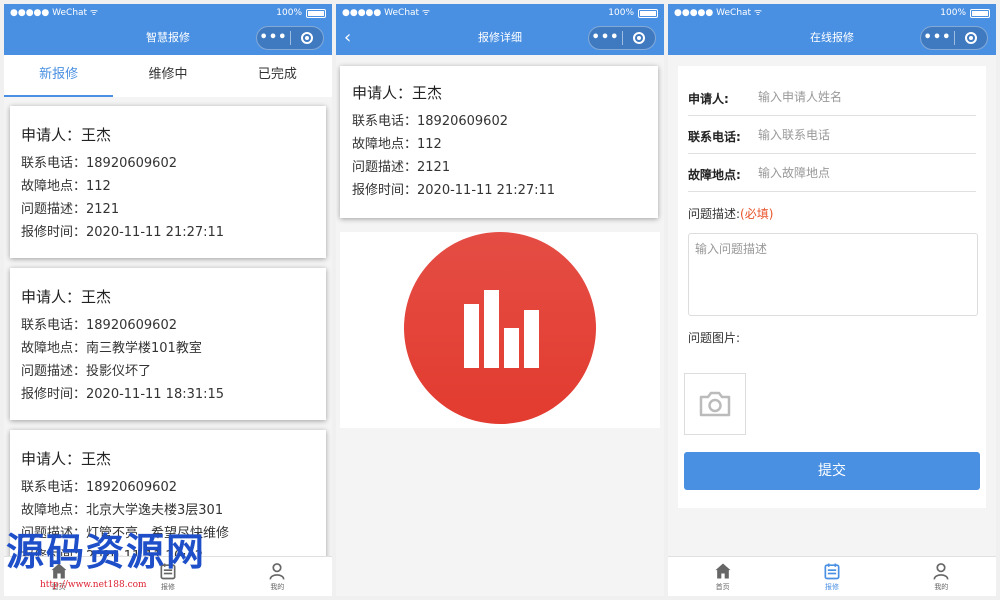  Describe the element at coordinates (168, 29) in the screenshot. I see `nav-bar: ●●●●● WeChat ᯤ 100% 智慧报修 •••` at that location.